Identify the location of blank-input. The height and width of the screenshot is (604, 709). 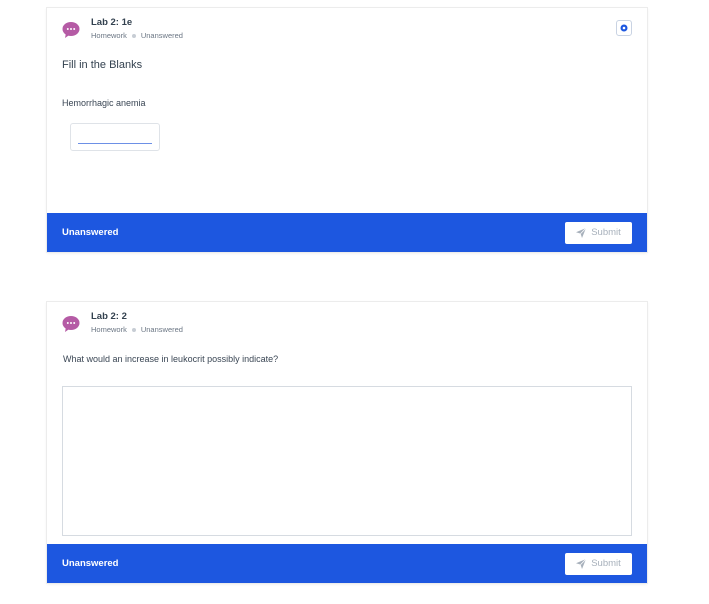
(115, 137).